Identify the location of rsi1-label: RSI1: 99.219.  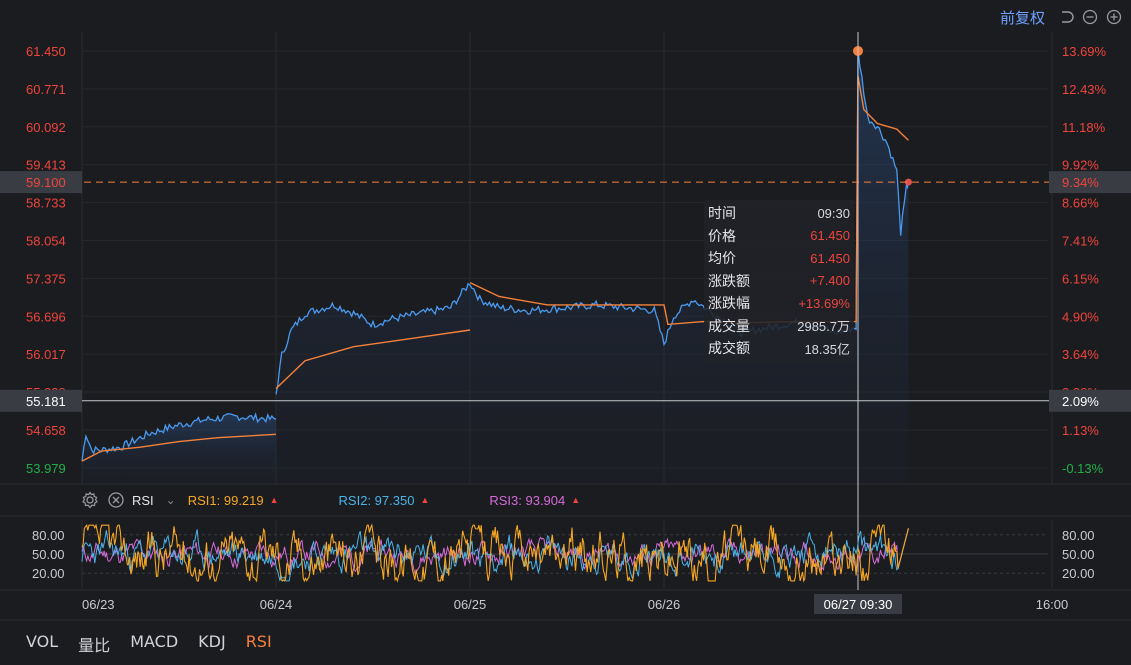
(225, 500).